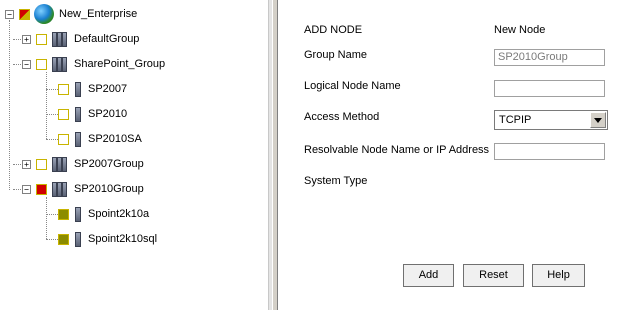 This screenshot has width=639, height=310. Describe the element at coordinates (515, 120) in the screenshot. I see `access-method-value: TCPIP` at that location.